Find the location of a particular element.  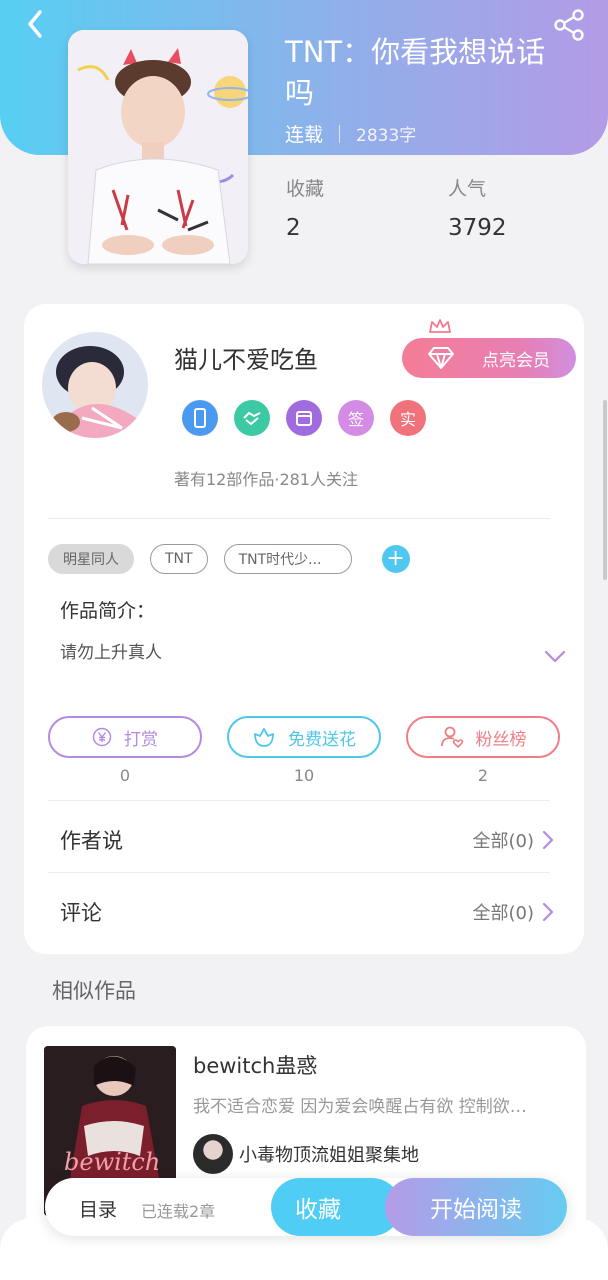

phone-icon is located at coordinates (200, 418).